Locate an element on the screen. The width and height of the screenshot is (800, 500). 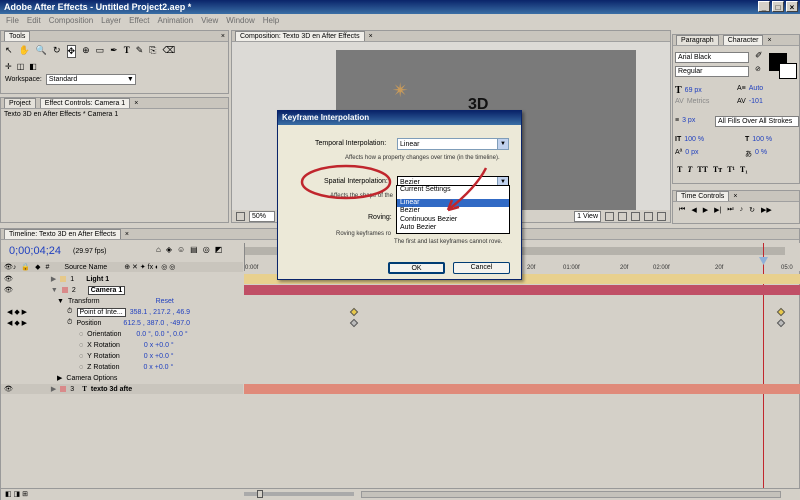
tab-timeline: Timeline: Texto 3D en After Effects is located at coordinates (62, 234).